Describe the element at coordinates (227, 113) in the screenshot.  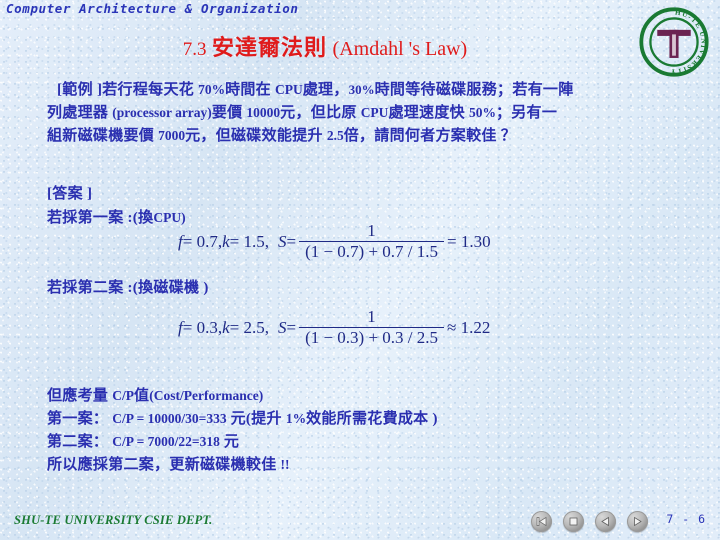
I see `problem-text: 要價` at that location.